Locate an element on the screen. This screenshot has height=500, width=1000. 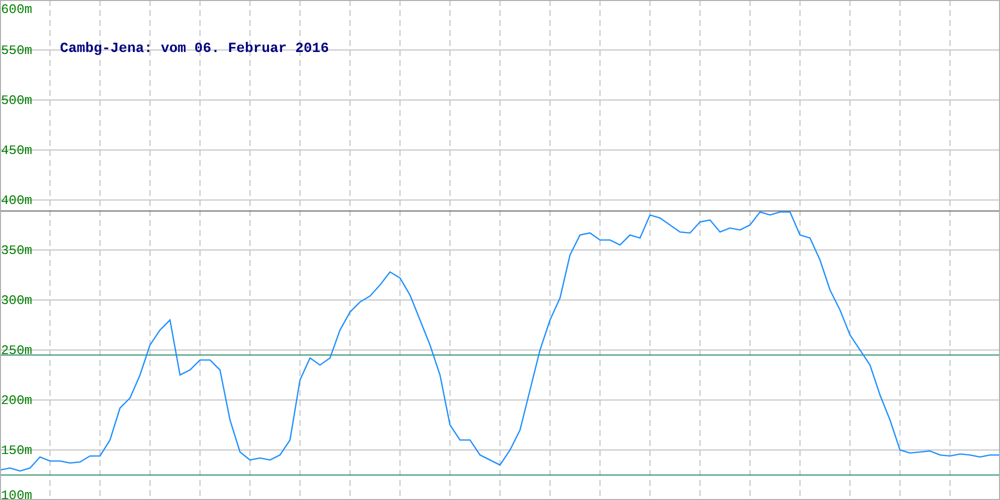
axis-tick-label: 250m is located at coordinates (16, 350).